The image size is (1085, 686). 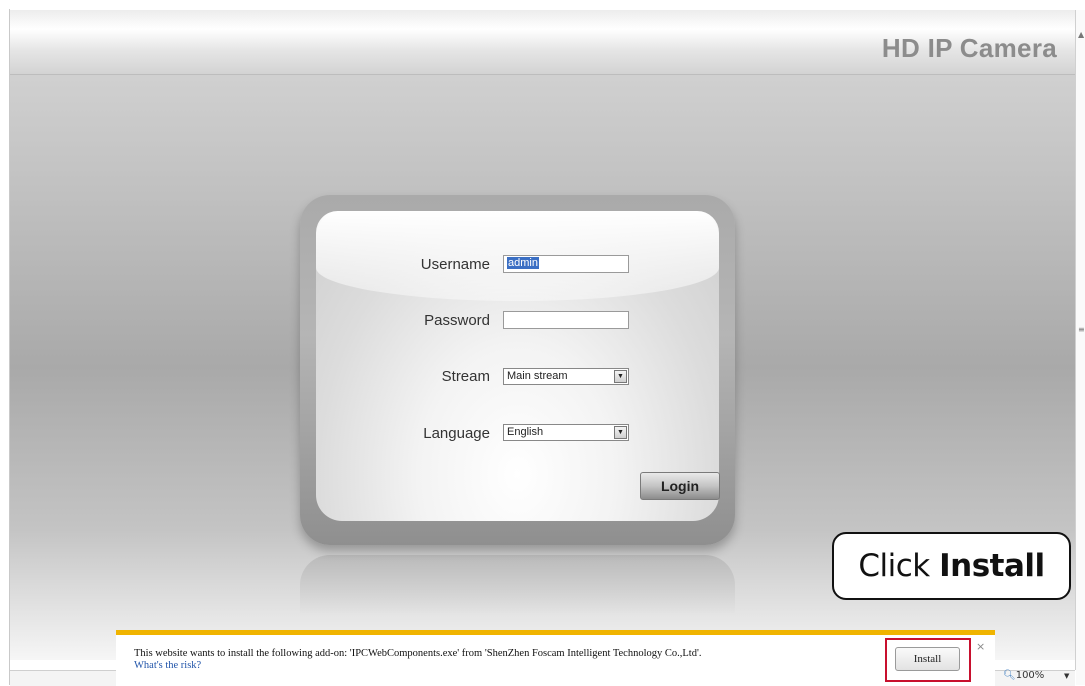 What do you see at coordinates (980, 646) in the screenshot?
I see `close-icon: ×` at bounding box center [980, 646].